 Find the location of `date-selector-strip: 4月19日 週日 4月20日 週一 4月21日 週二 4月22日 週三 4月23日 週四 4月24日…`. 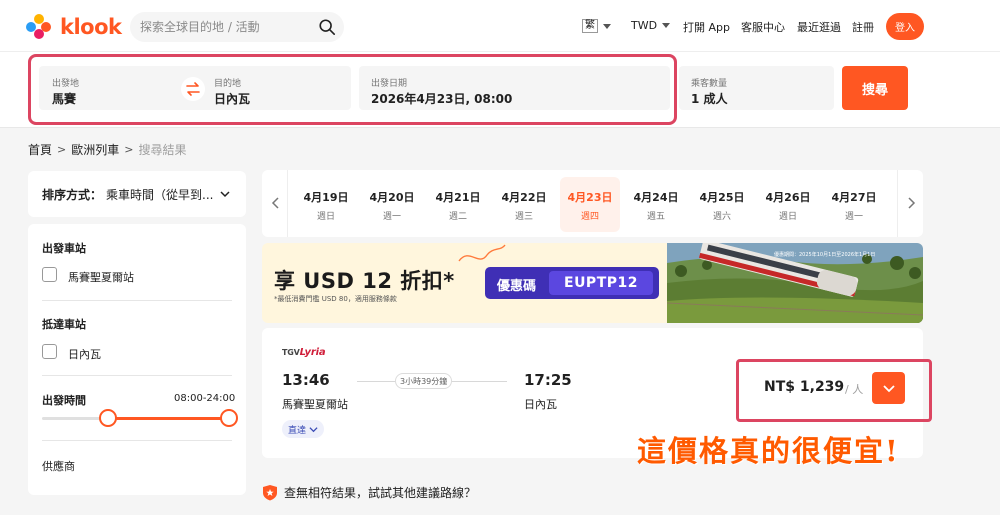

date-selector-strip: 4月19日 週日 4月20日 週一 4月21日 週二 4月22日 週三 4月23日 週四 4月24日… is located at coordinates (592, 203).